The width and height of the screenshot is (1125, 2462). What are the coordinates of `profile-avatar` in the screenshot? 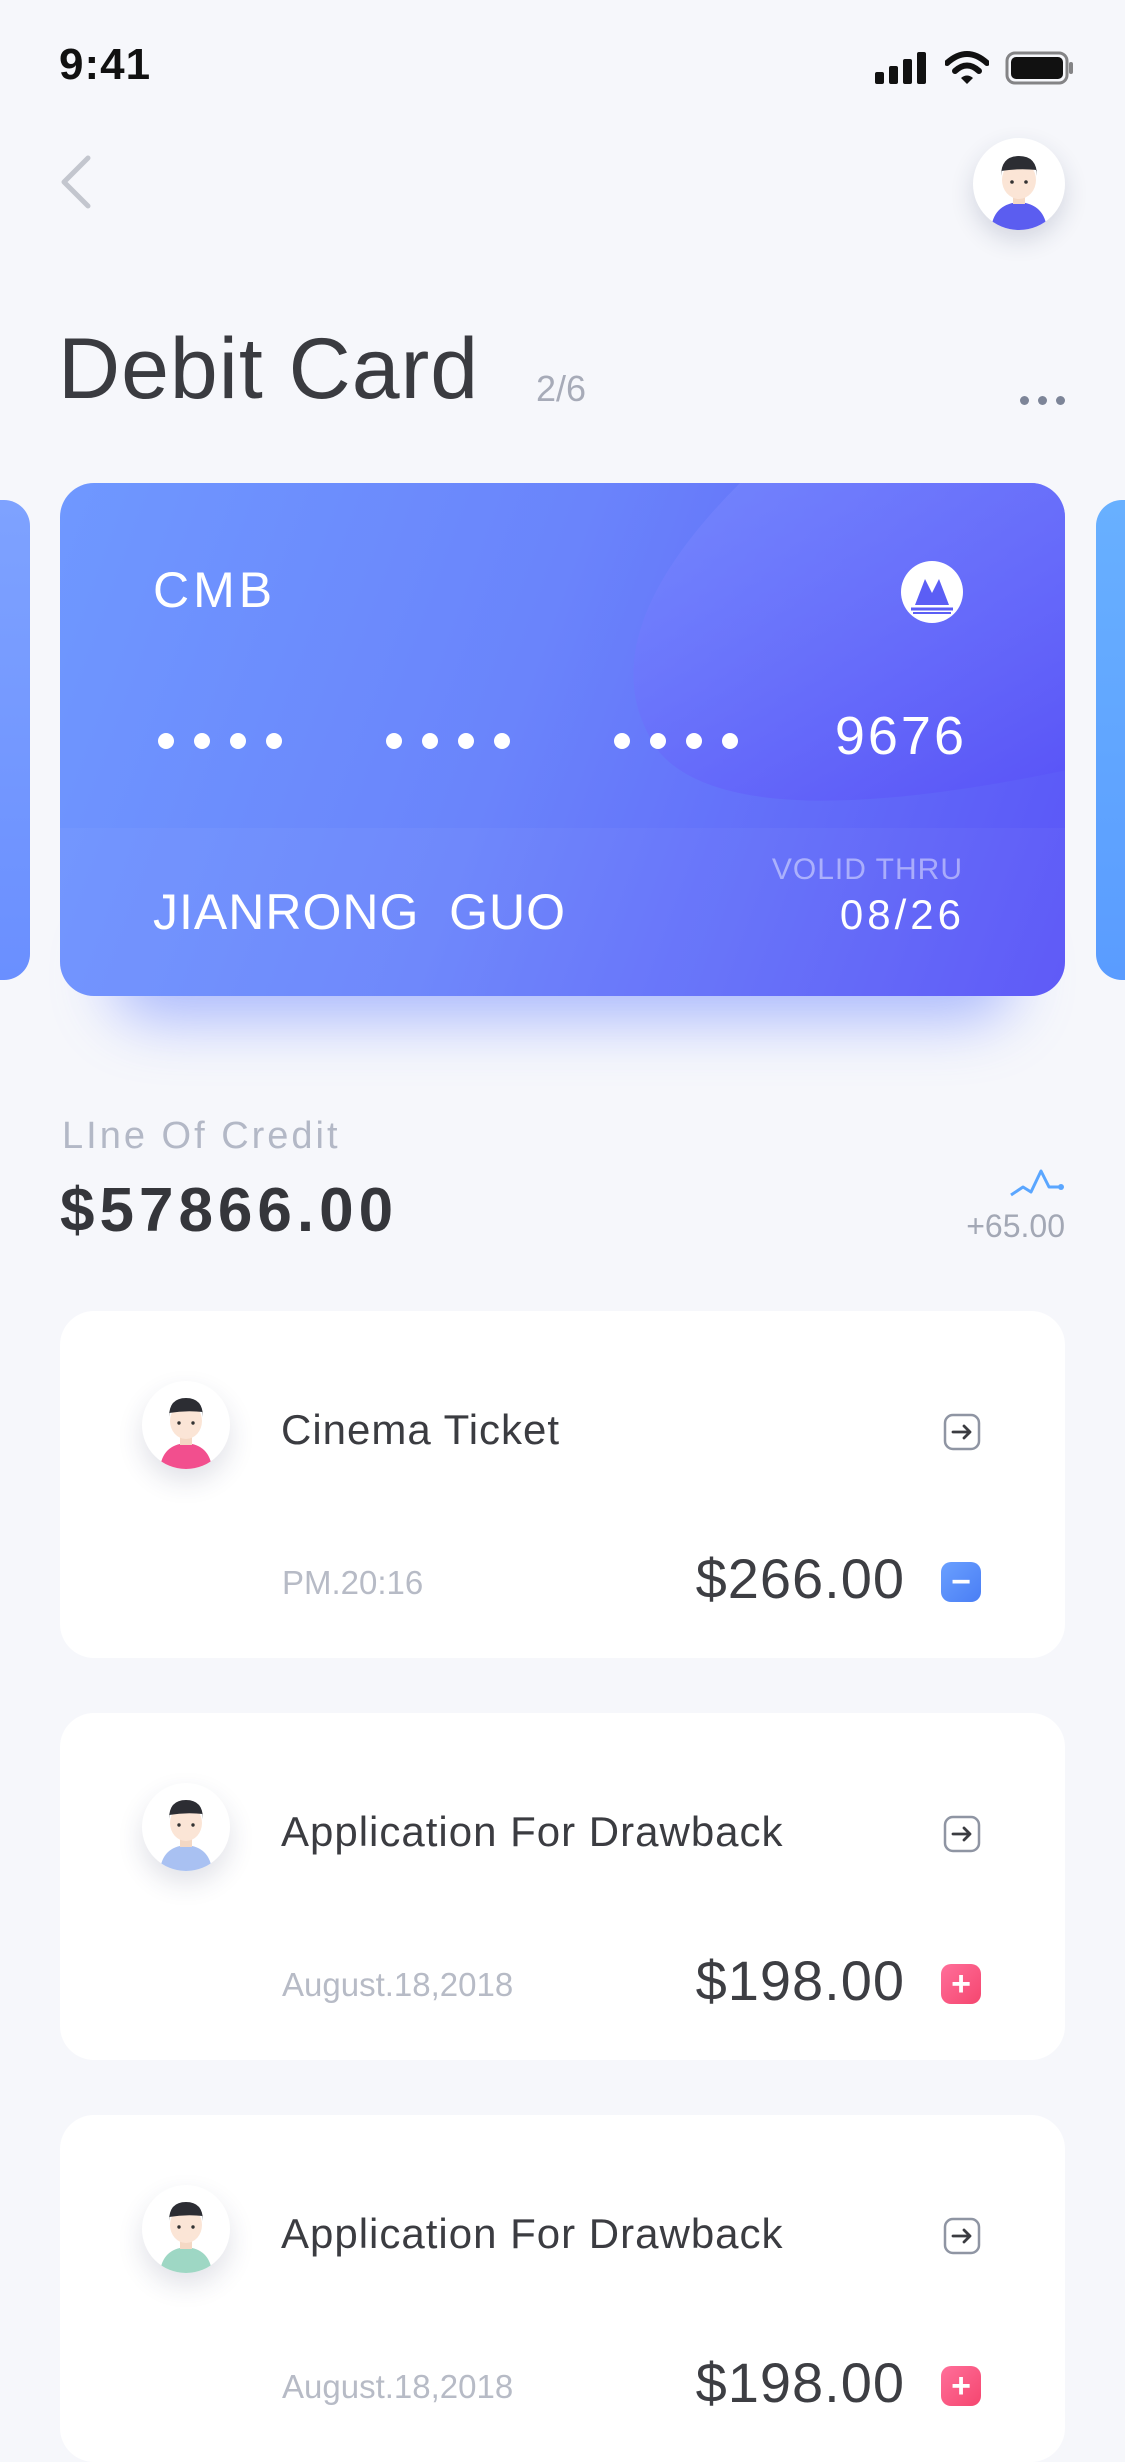 It's located at (1019, 184).